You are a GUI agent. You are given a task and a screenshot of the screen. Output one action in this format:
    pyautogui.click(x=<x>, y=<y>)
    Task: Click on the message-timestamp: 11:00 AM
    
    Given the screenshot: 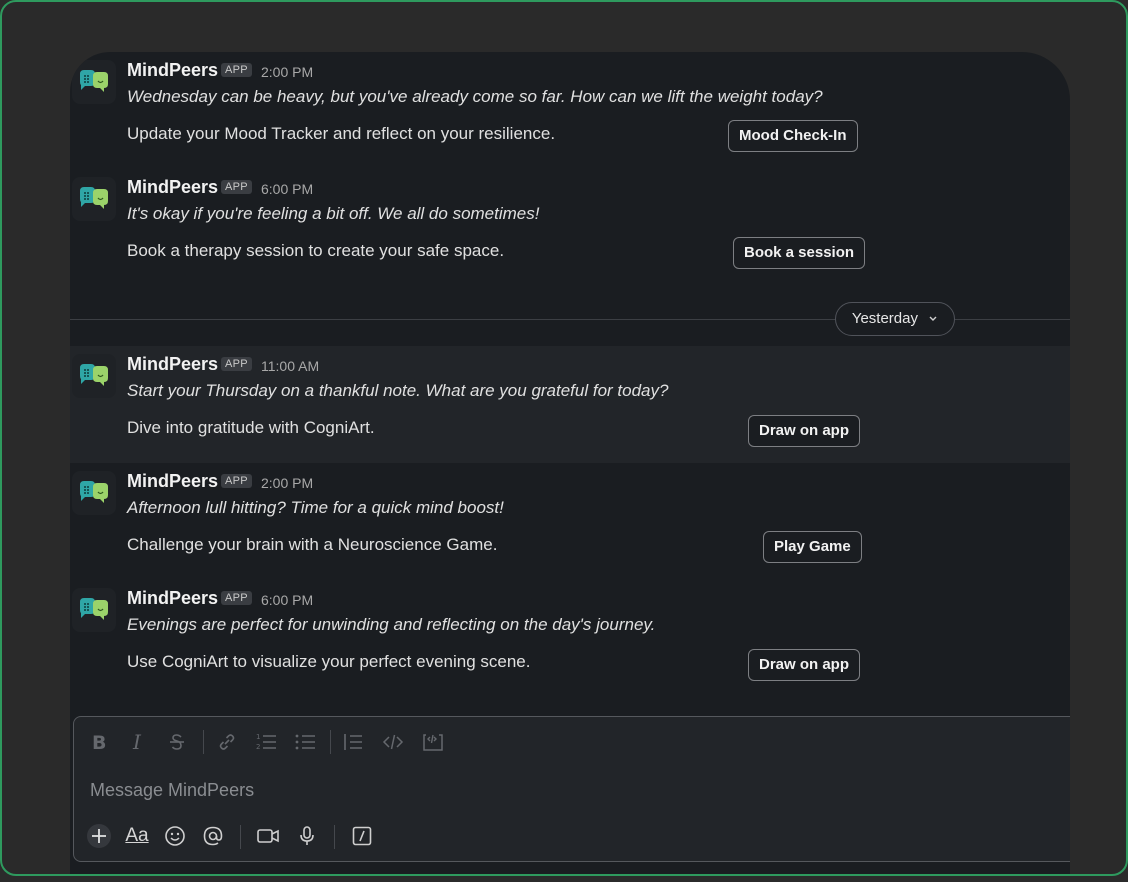 What is the action you would take?
    pyautogui.click(x=290, y=366)
    